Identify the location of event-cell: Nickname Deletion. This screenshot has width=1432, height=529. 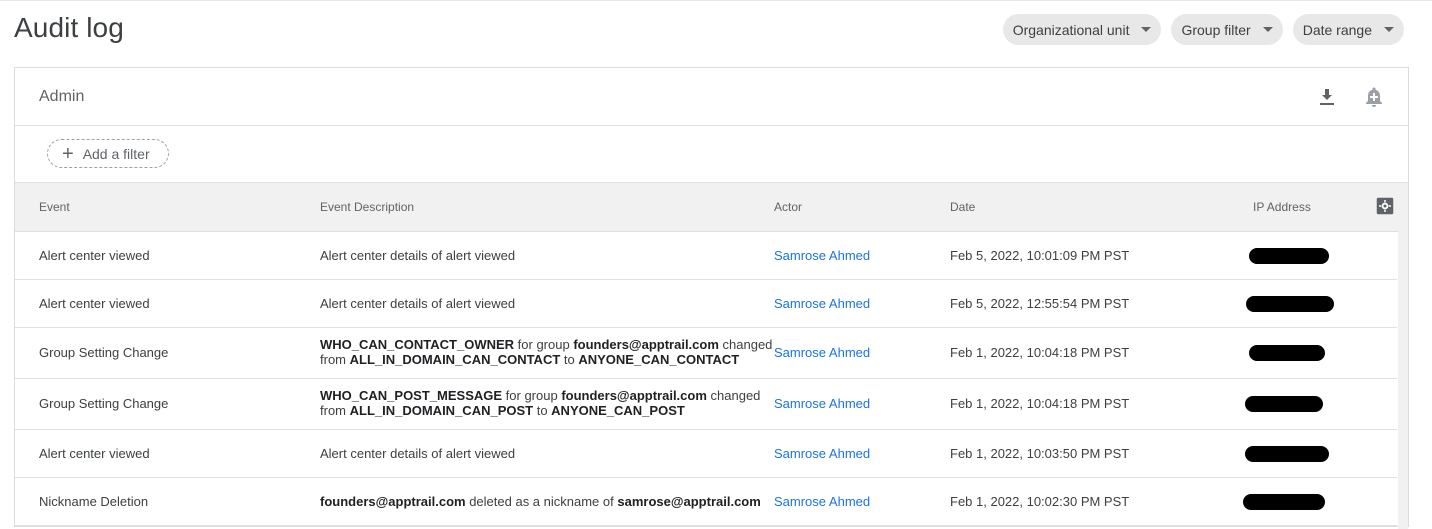
(94, 501).